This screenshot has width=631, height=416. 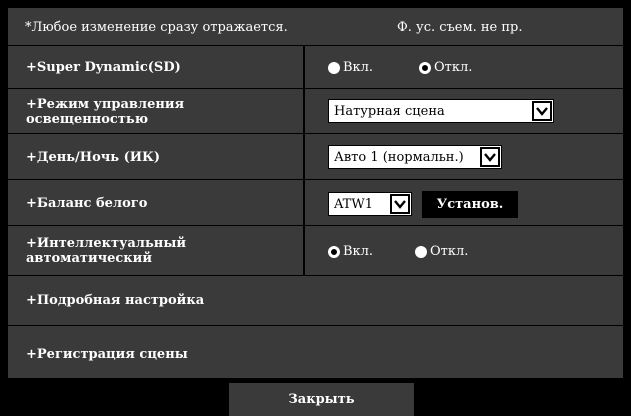 I want to click on white-balance-set-button: Установ., so click(x=470, y=204).